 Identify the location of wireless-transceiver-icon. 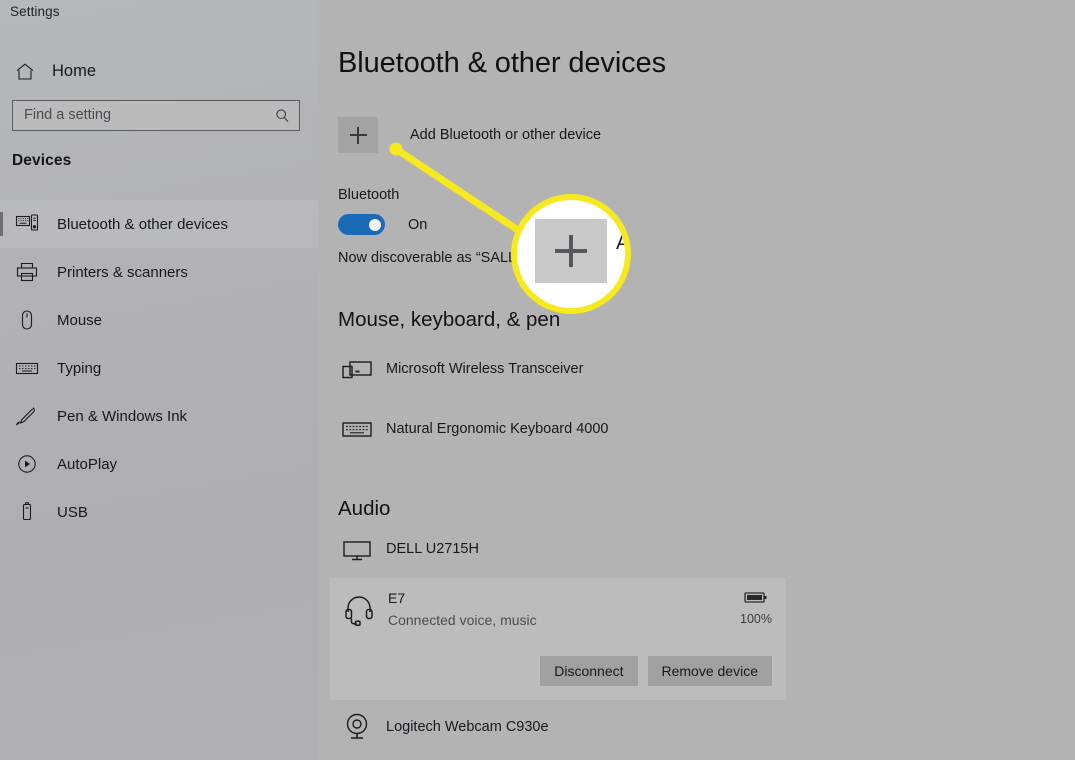
(357, 369).